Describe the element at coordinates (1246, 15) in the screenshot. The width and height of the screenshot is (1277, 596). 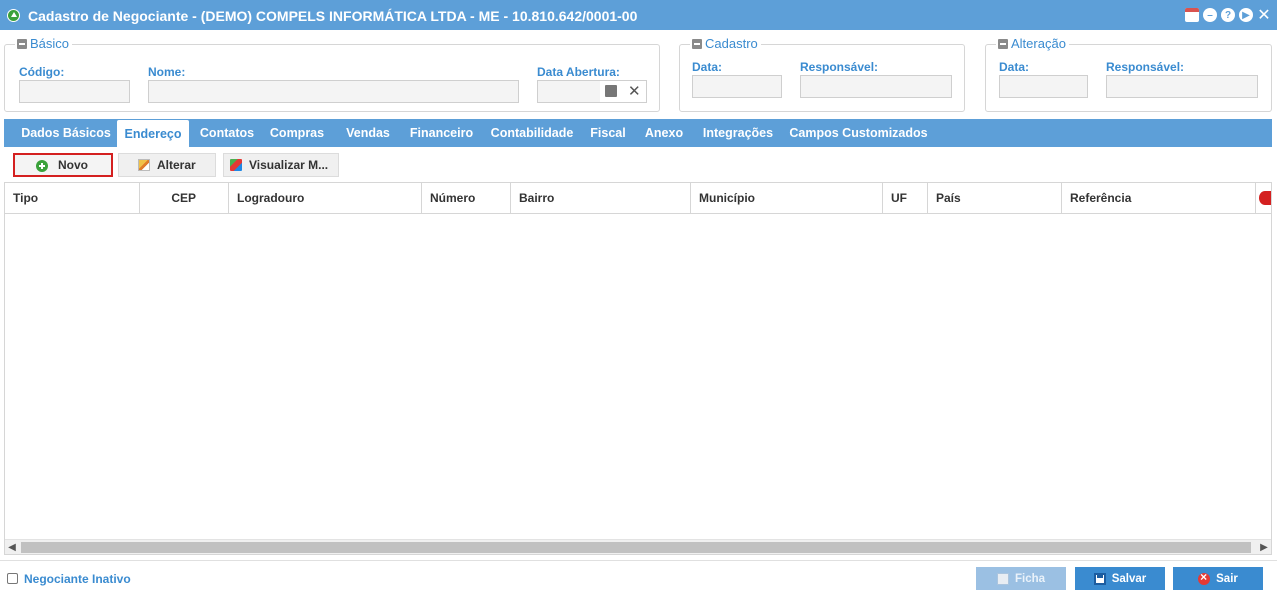
I see `play-icon: ▶` at that location.